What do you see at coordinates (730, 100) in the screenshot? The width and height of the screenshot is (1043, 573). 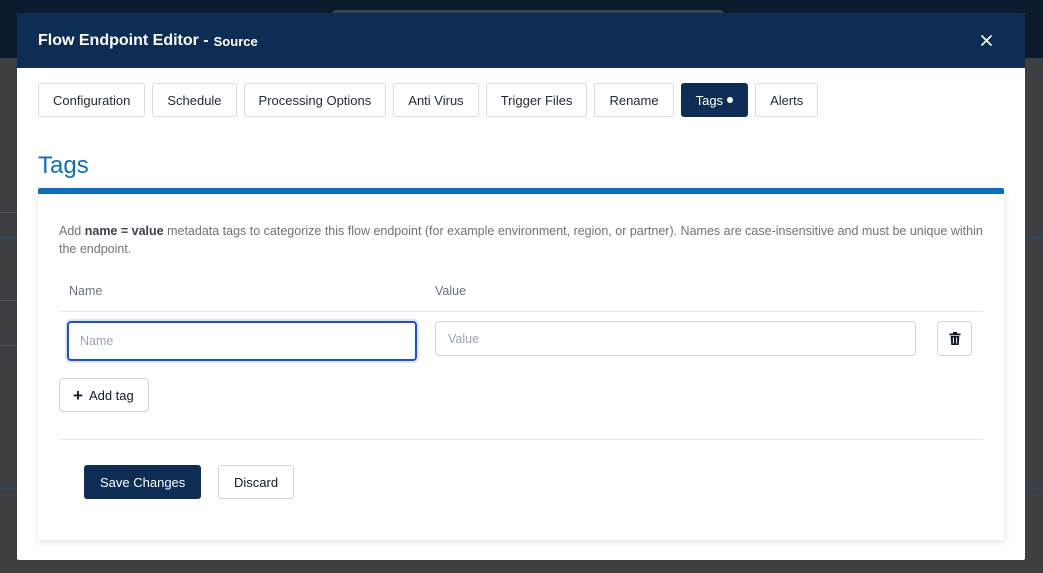 I see `unsaved-indicator-dot` at bounding box center [730, 100].